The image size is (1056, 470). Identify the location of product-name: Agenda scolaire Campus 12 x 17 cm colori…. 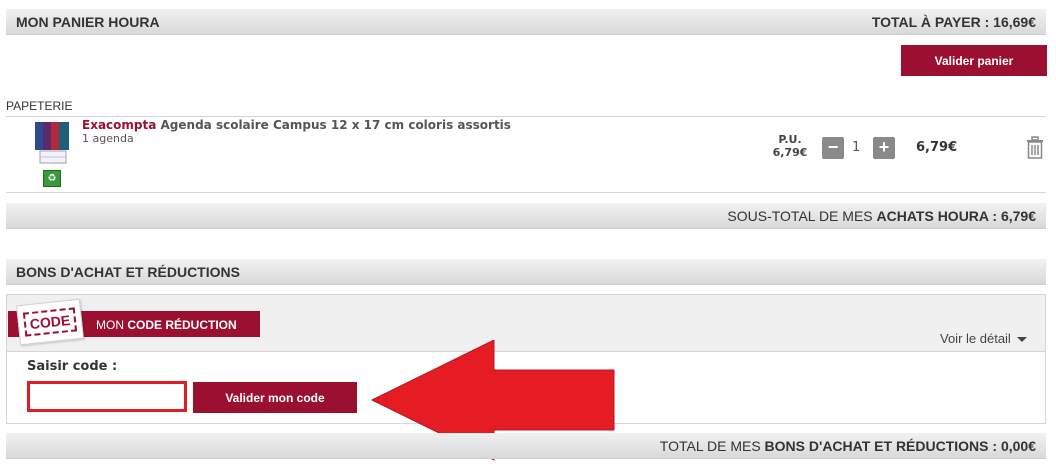
(335, 125).